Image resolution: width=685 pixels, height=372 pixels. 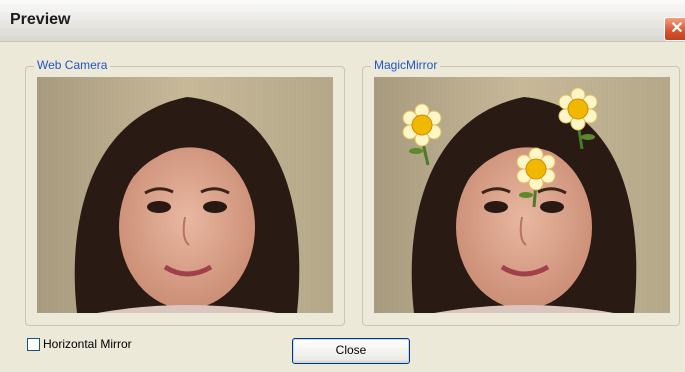 I want to click on close-button: Close, so click(x=351, y=351).